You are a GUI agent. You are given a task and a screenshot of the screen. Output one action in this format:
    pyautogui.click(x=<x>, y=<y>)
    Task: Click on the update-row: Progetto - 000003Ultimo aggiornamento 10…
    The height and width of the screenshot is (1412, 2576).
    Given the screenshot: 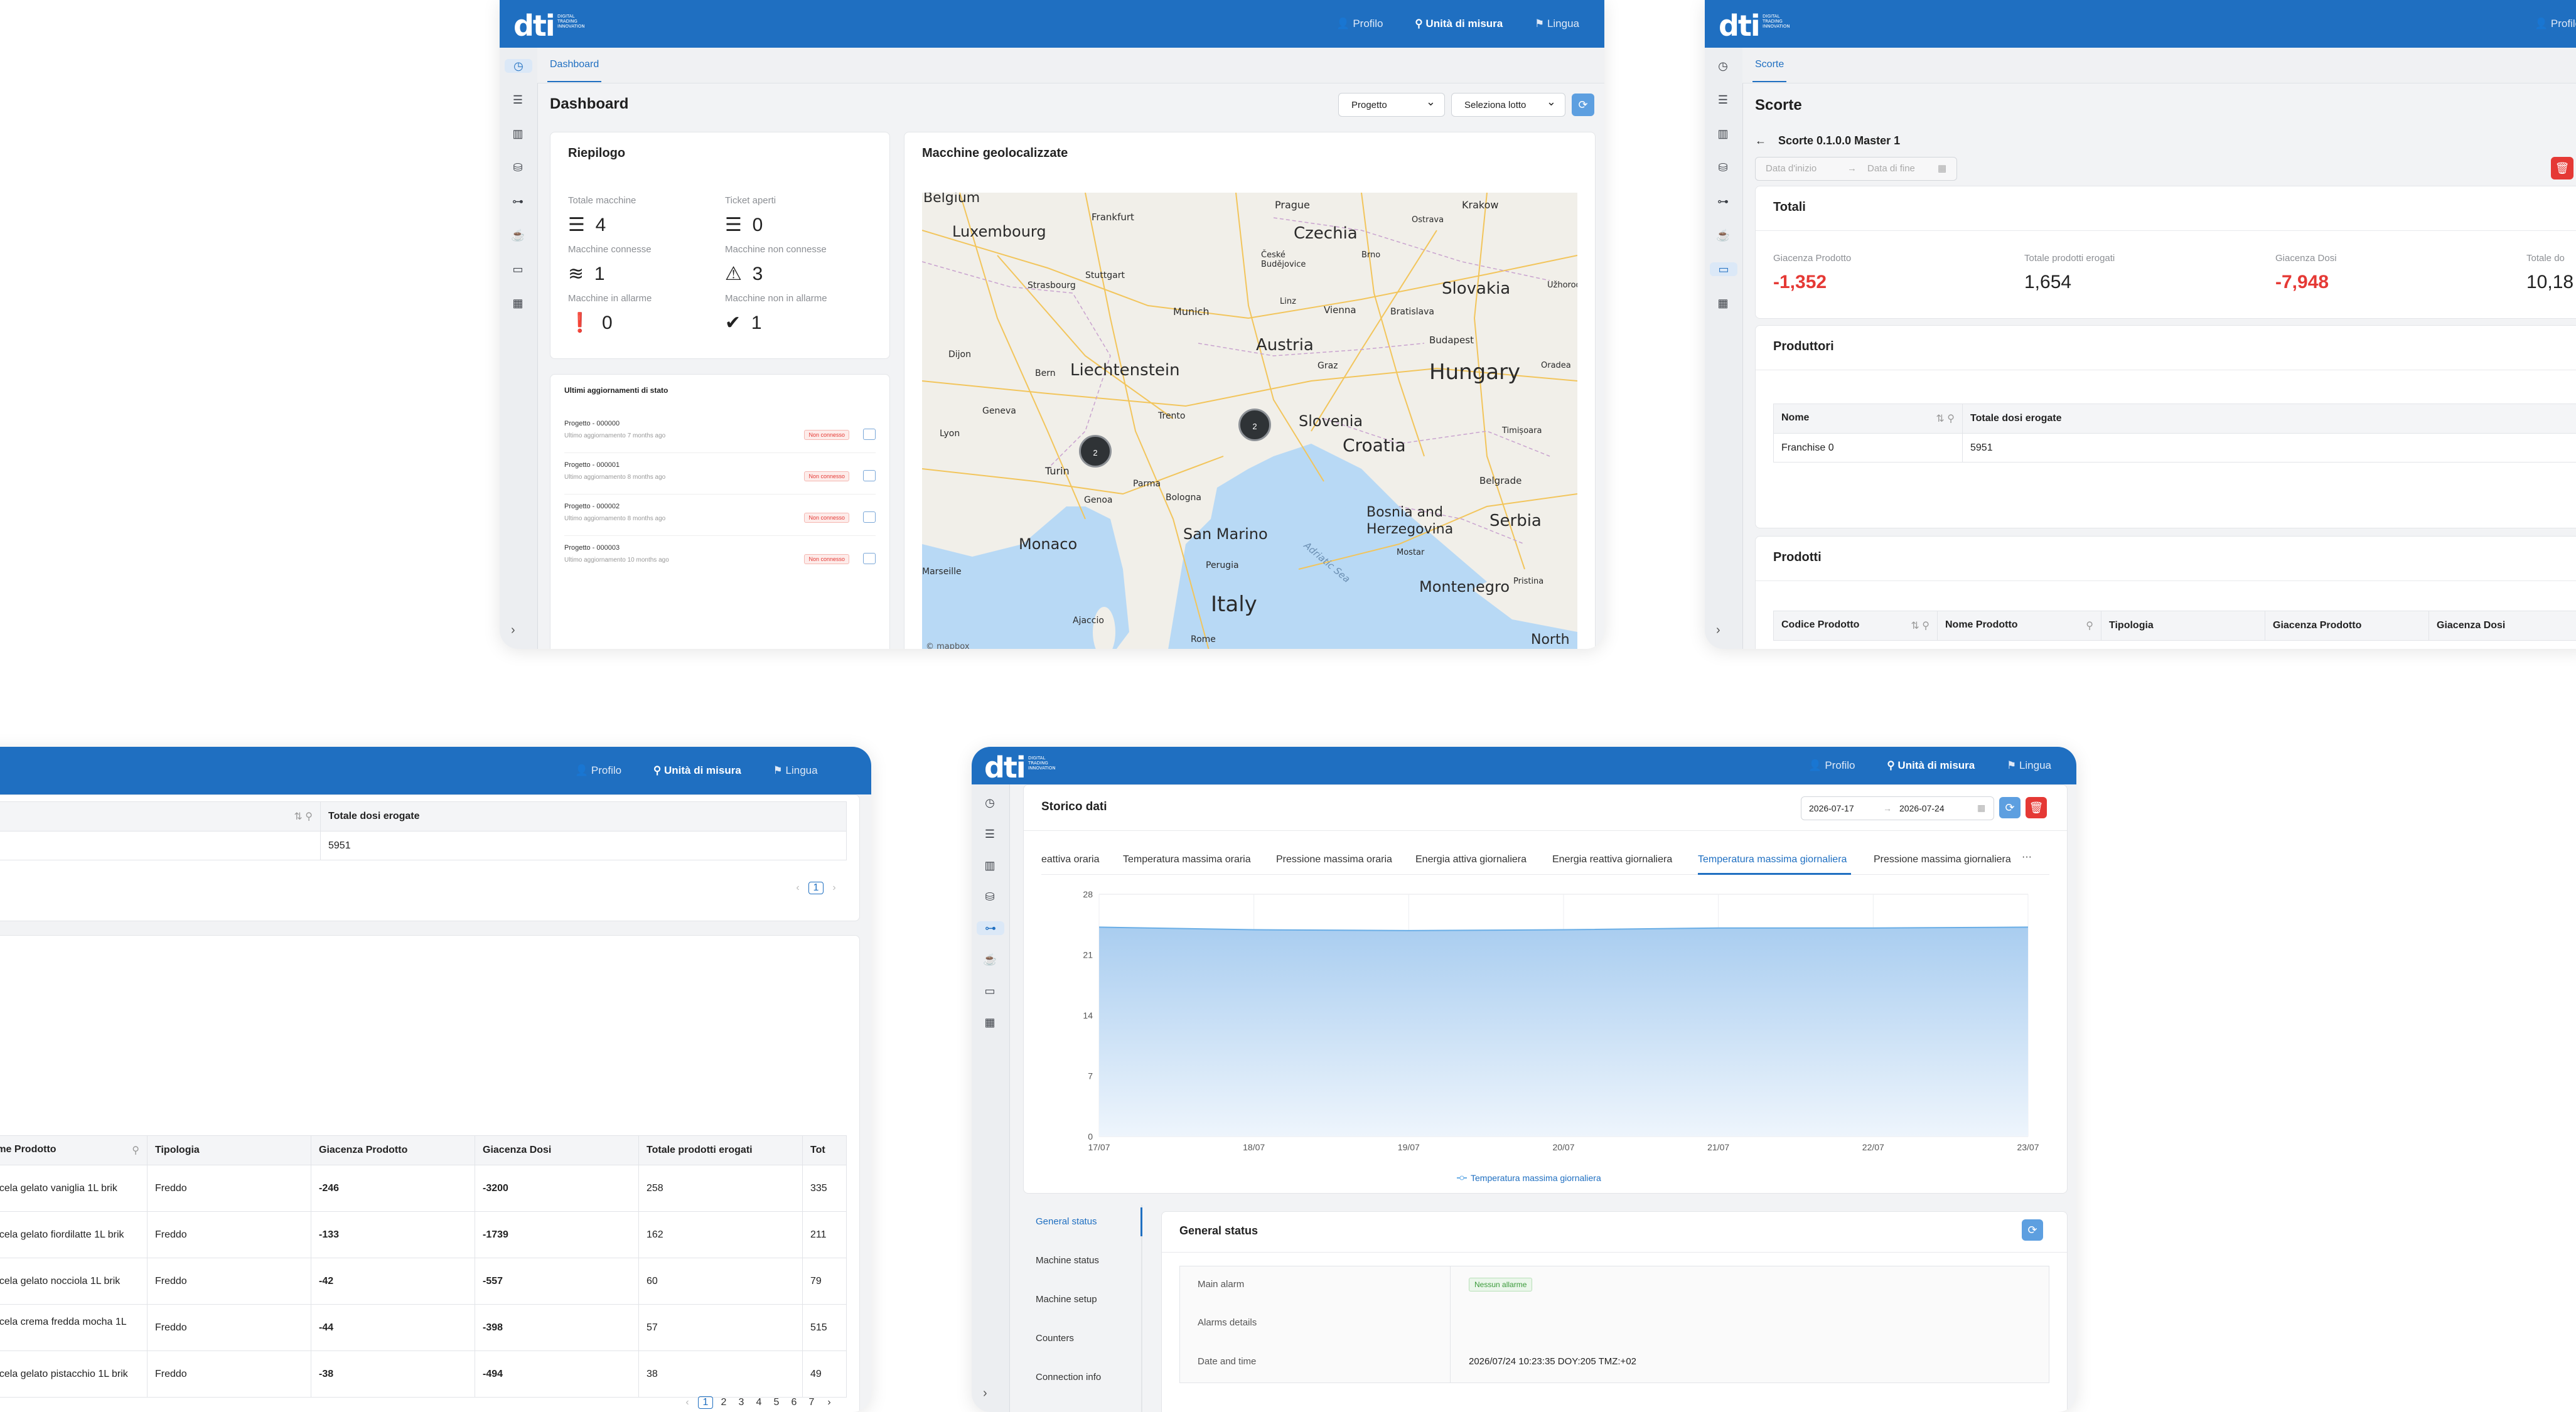 What is the action you would take?
    pyautogui.click(x=720, y=557)
    